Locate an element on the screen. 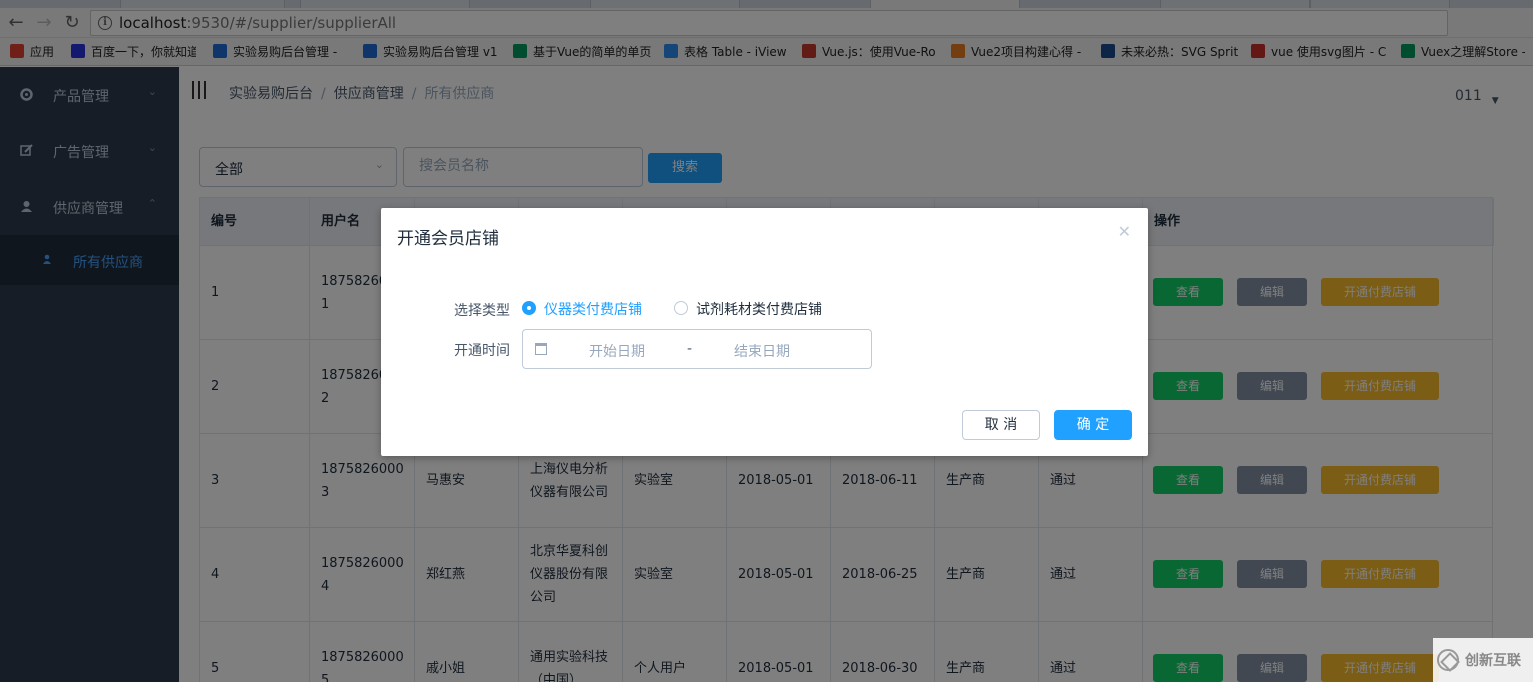  radio-label: 试剂耗材类付费店铺 is located at coordinates (759, 309).